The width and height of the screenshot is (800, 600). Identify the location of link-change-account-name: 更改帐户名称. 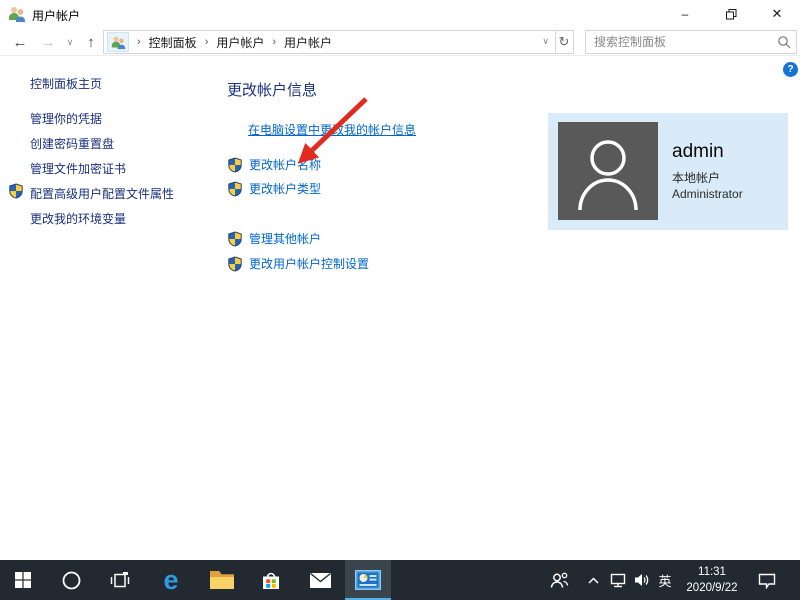
(274, 164).